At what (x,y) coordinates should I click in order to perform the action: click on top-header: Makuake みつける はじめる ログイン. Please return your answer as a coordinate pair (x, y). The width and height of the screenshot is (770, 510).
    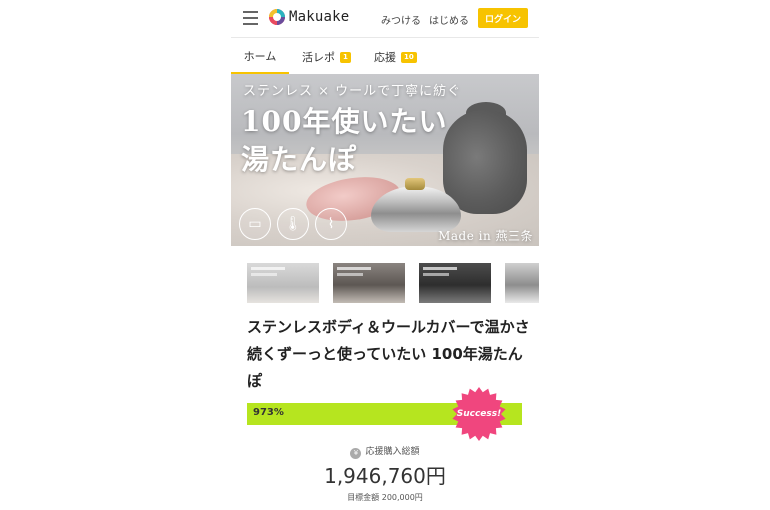
    Looking at the image, I should click on (385, 19).